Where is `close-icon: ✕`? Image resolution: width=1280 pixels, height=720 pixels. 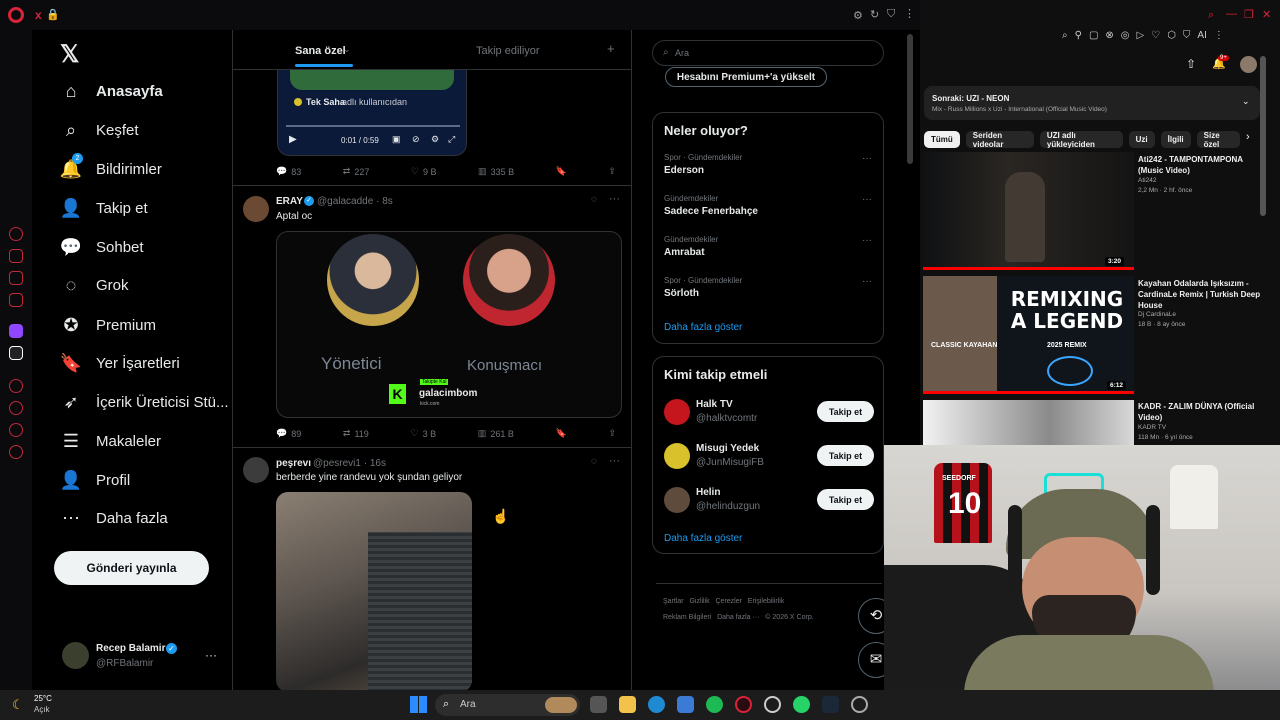
close-icon: ✕ is located at coordinates (1266, 14).